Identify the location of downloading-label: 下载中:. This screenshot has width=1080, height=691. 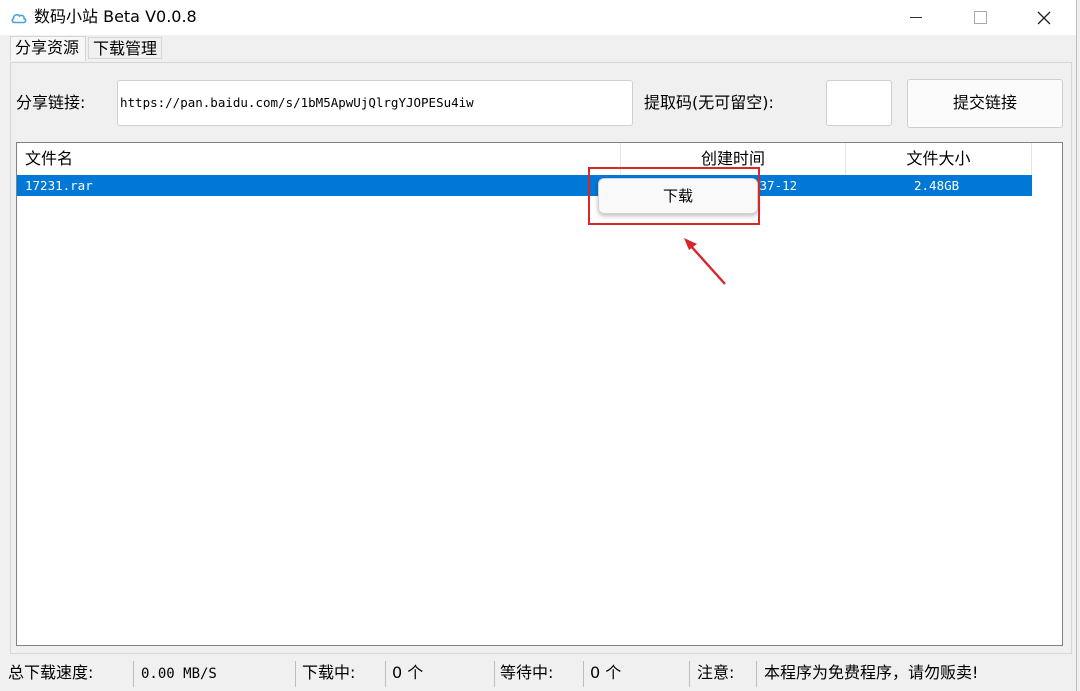
(329, 672).